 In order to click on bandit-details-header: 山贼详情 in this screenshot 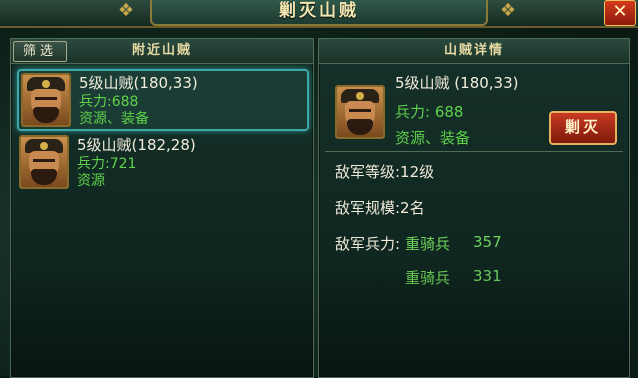, I will do `click(474, 51)`.